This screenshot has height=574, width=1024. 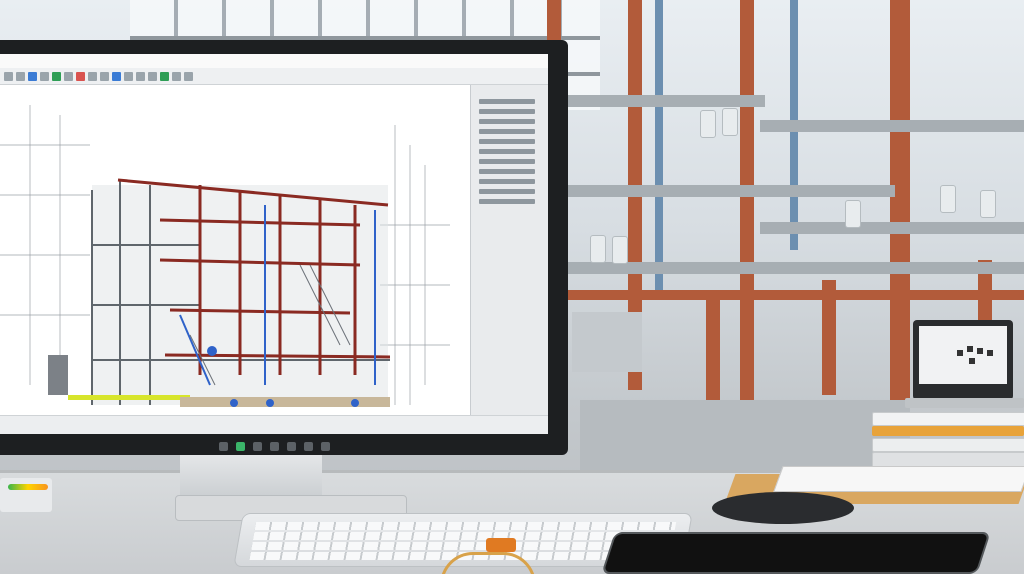 I want to click on book-stack, so click(x=948, y=440).